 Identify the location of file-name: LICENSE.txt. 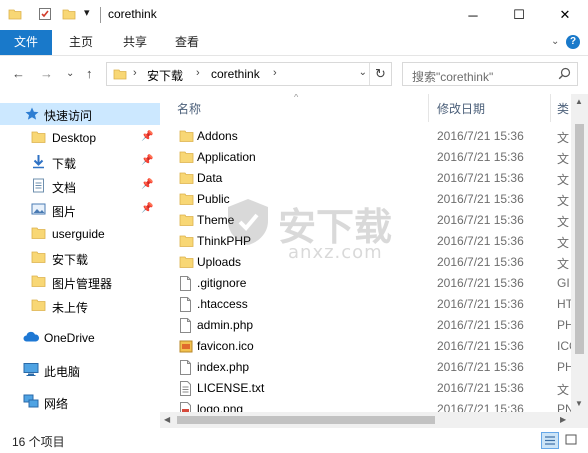
(231, 388).